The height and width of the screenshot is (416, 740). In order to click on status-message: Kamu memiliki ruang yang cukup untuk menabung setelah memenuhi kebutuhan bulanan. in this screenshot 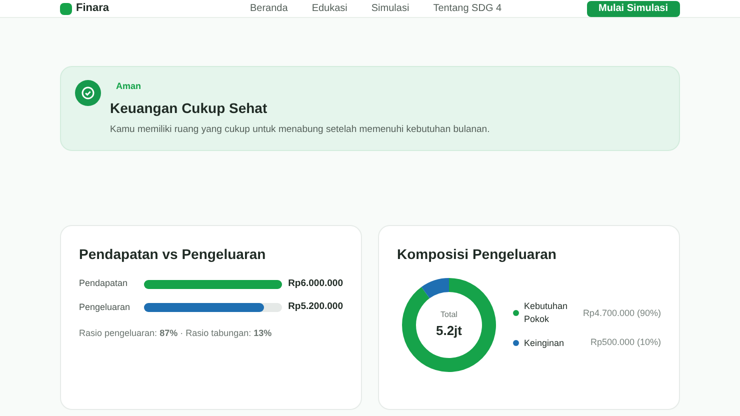, I will do `click(300, 130)`.